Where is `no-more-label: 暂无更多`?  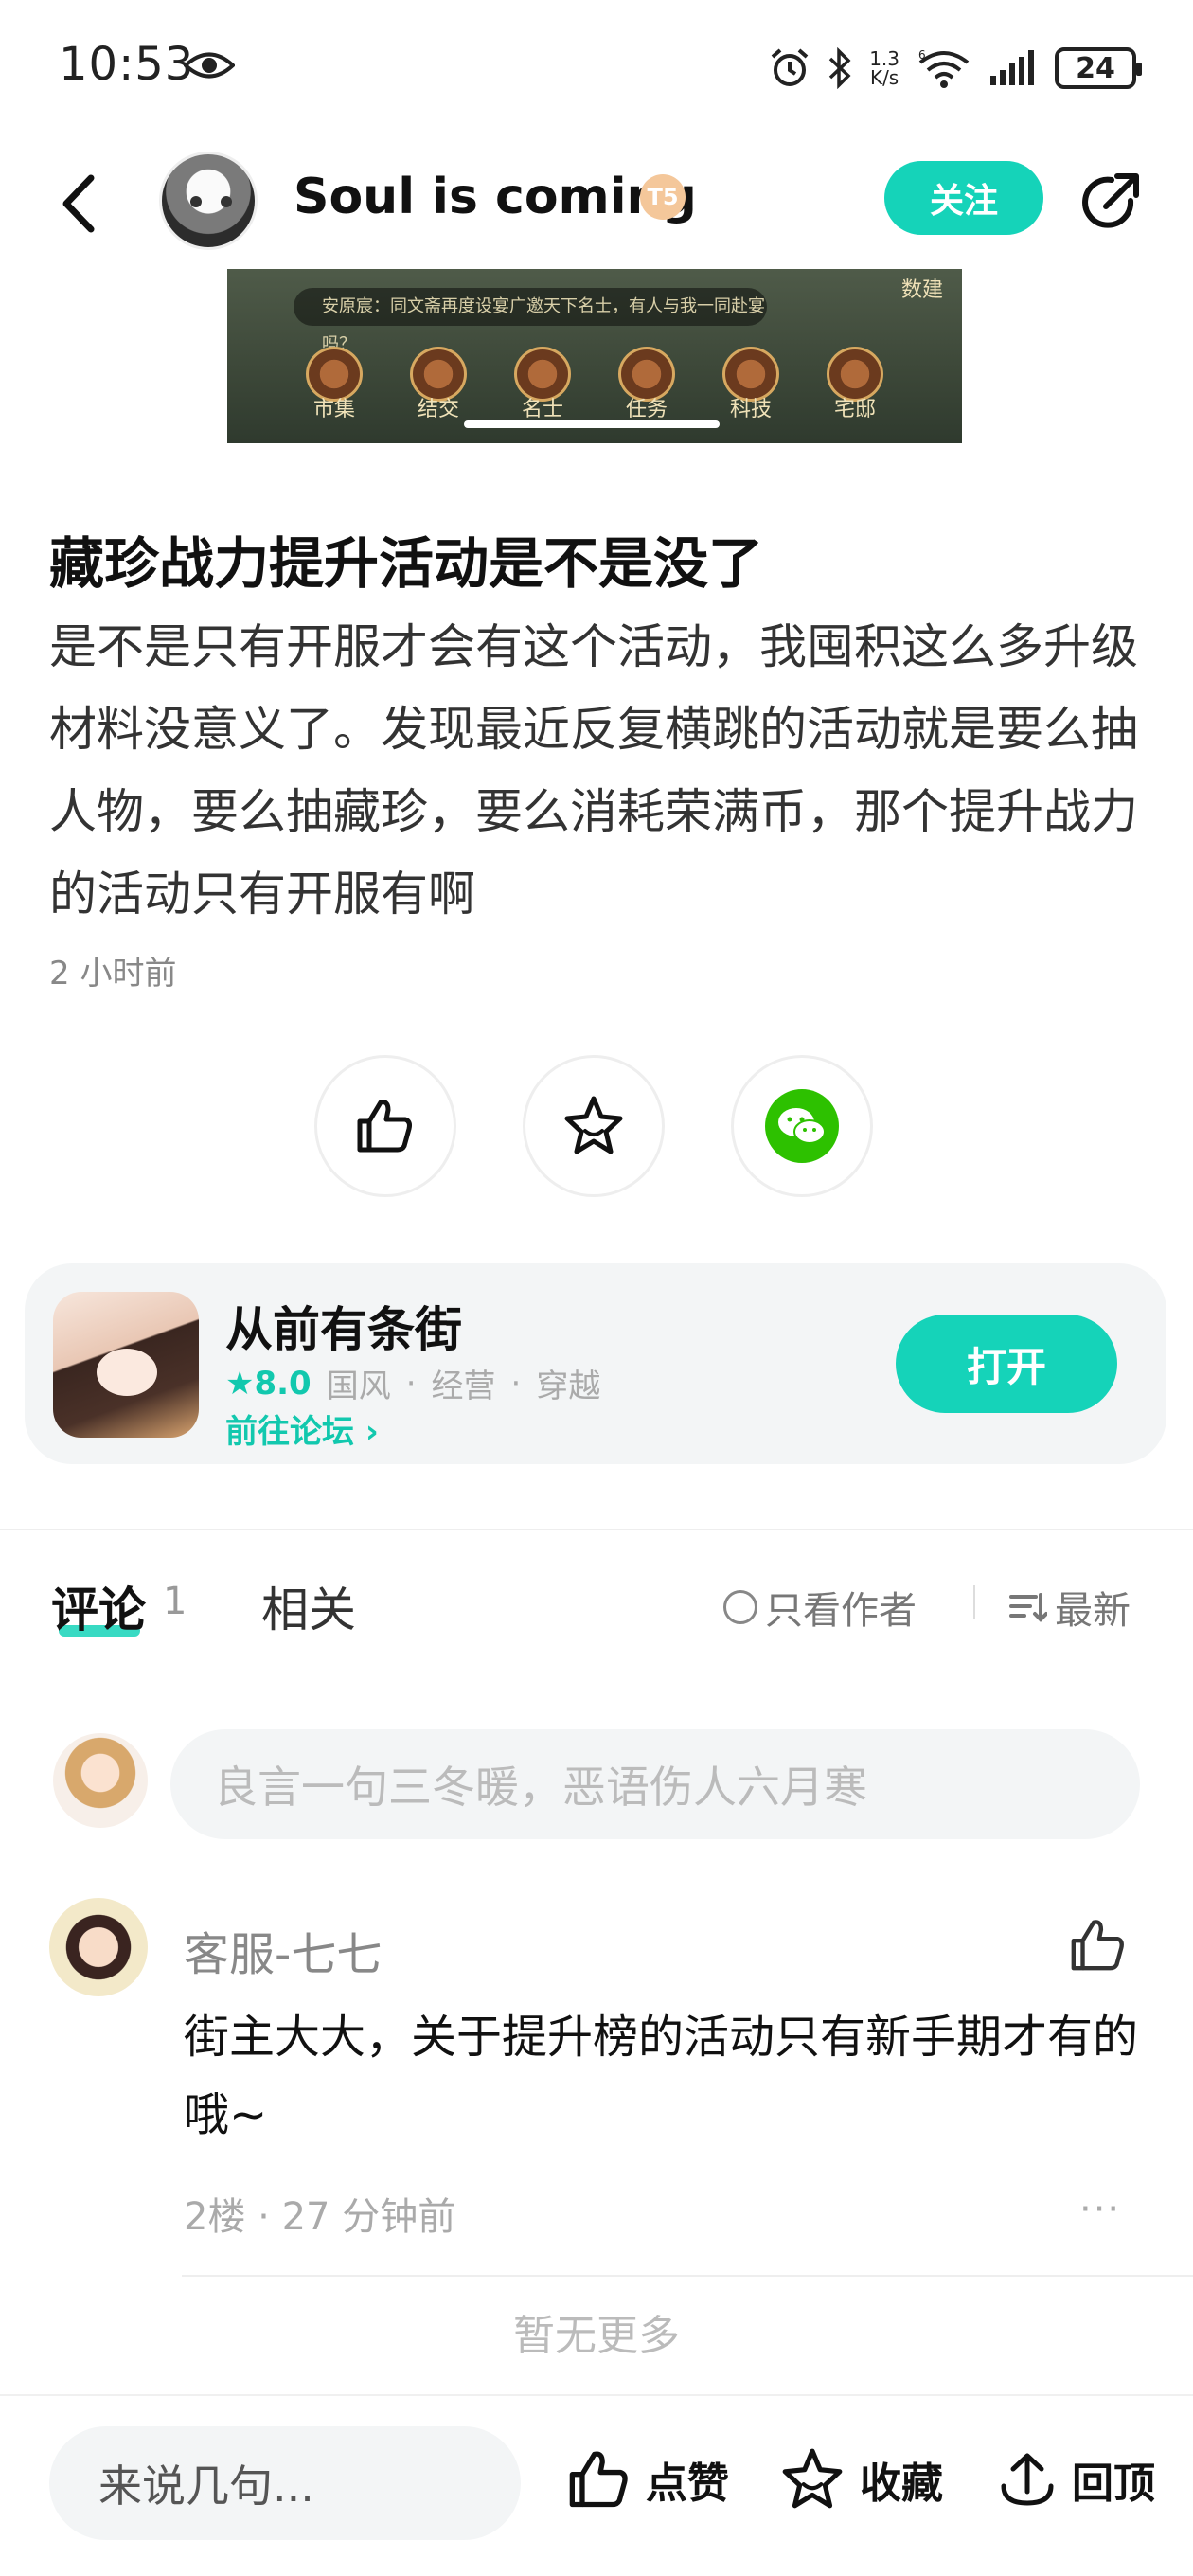 no-more-label: 暂无更多 is located at coordinates (596, 2336).